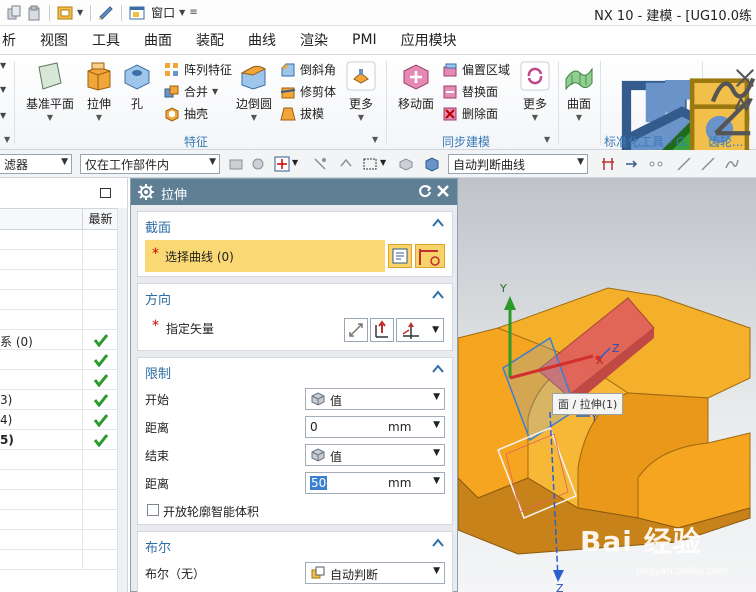  What do you see at coordinates (106, 13) in the screenshot?
I see `touch-mode-icon` at bounding box center [106, 13].